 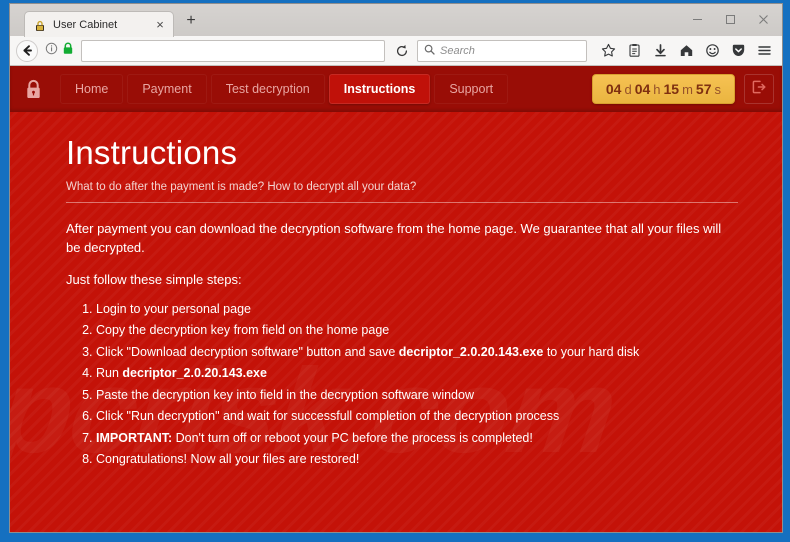 I want to click on header-right-group: 04 d 04 h 15 m 57 s, so click(x=682, y=89).